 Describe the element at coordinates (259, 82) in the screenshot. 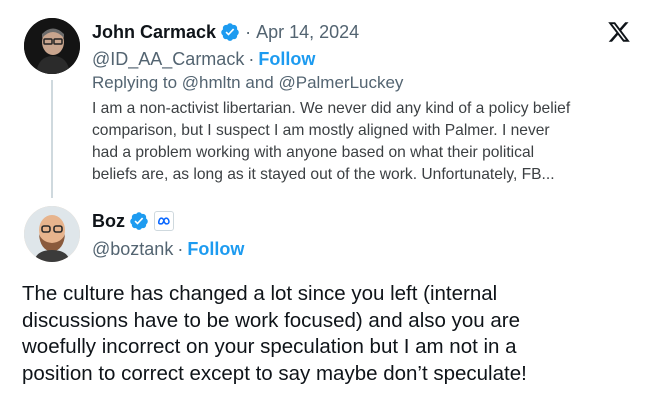

I see `and-label: and` at that location.